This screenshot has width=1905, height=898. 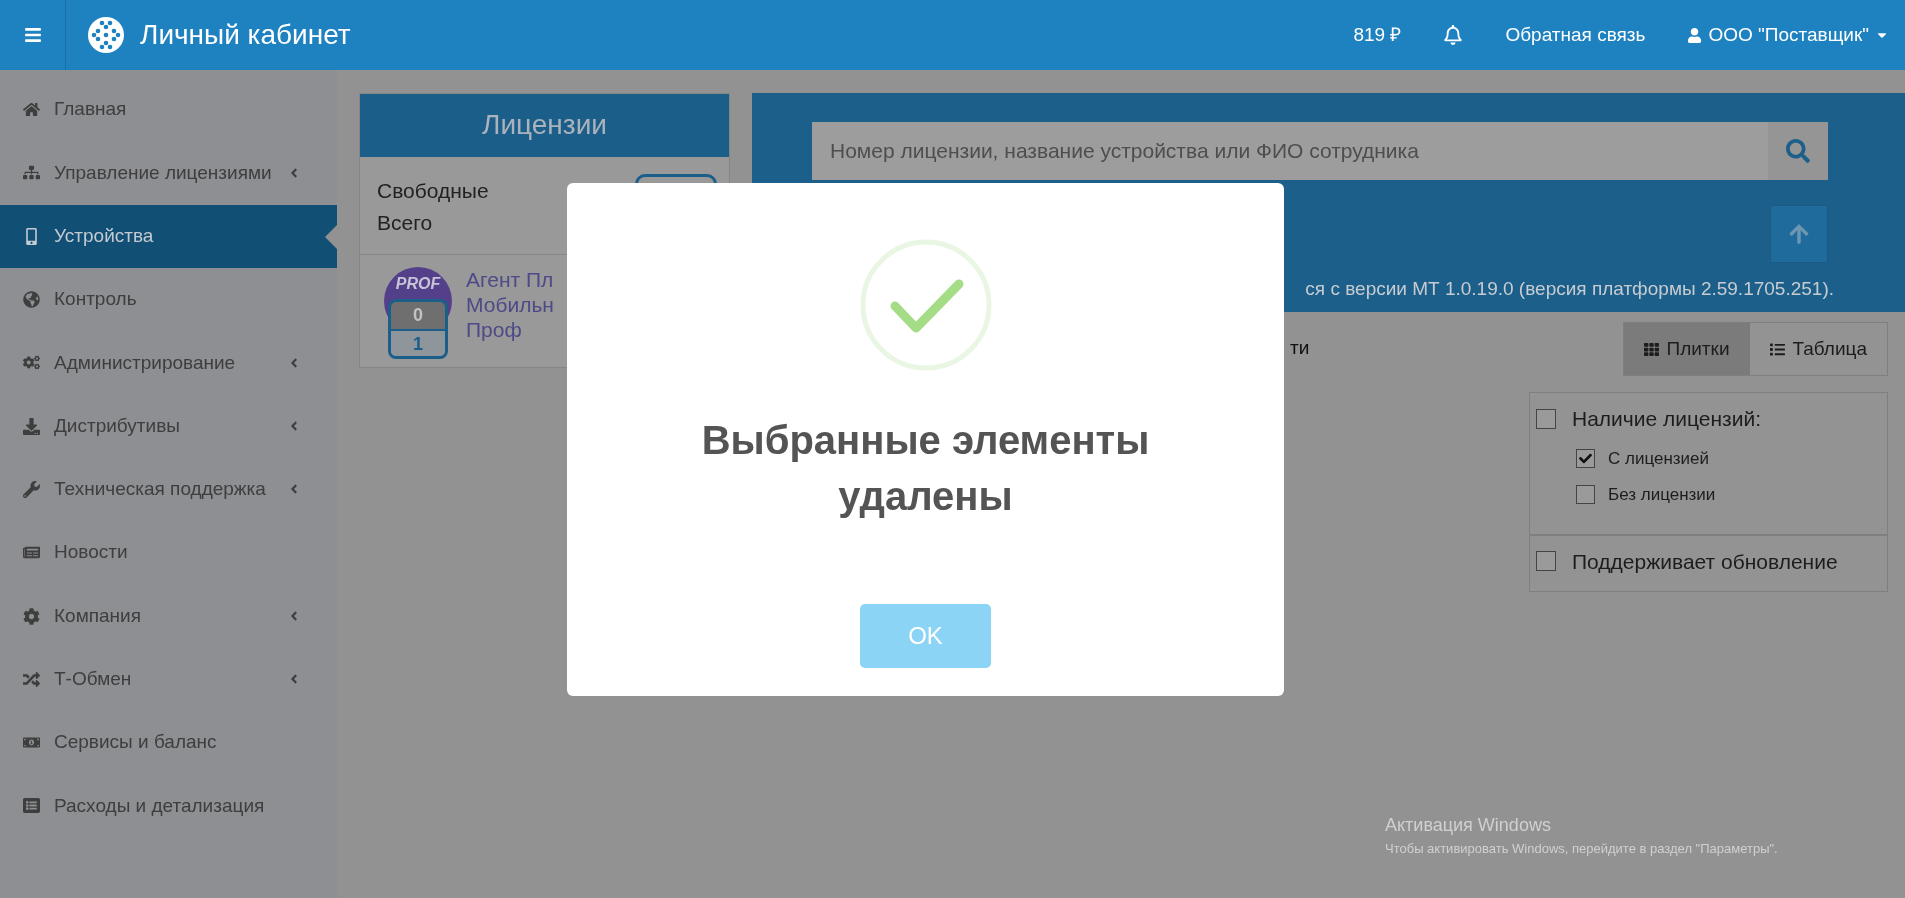 I want to click on sidebar-item: Устройства, so click(x=168, y=236).